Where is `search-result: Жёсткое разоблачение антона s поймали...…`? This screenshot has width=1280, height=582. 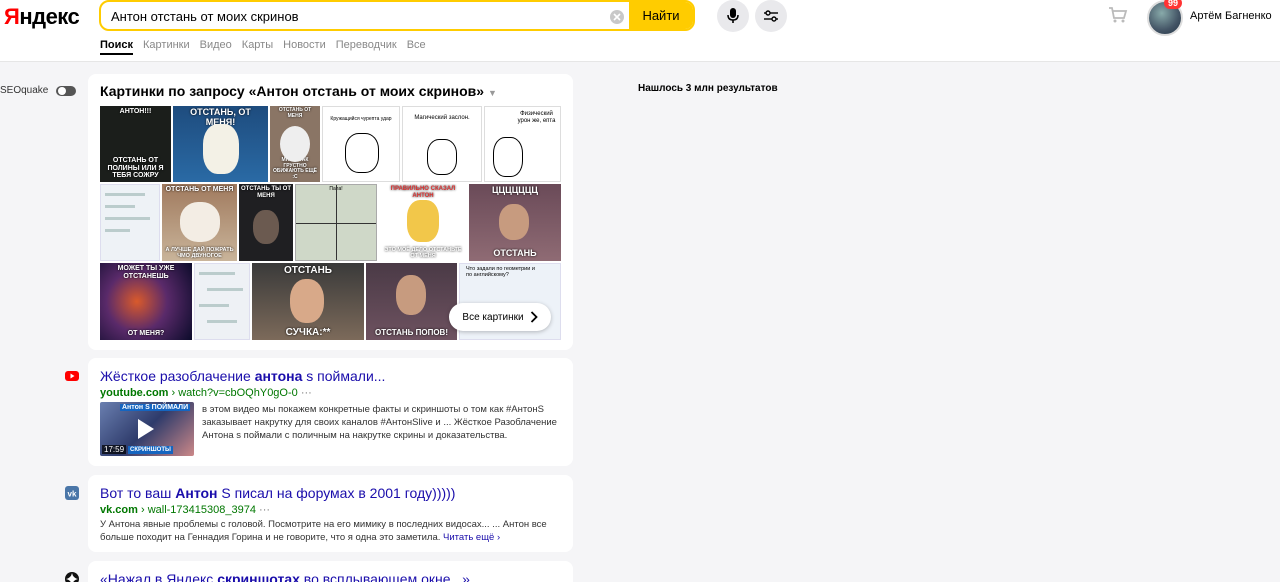 search-result: Жёсткое разоблачение антона s поймали...… is located at coordinates (330, 412).